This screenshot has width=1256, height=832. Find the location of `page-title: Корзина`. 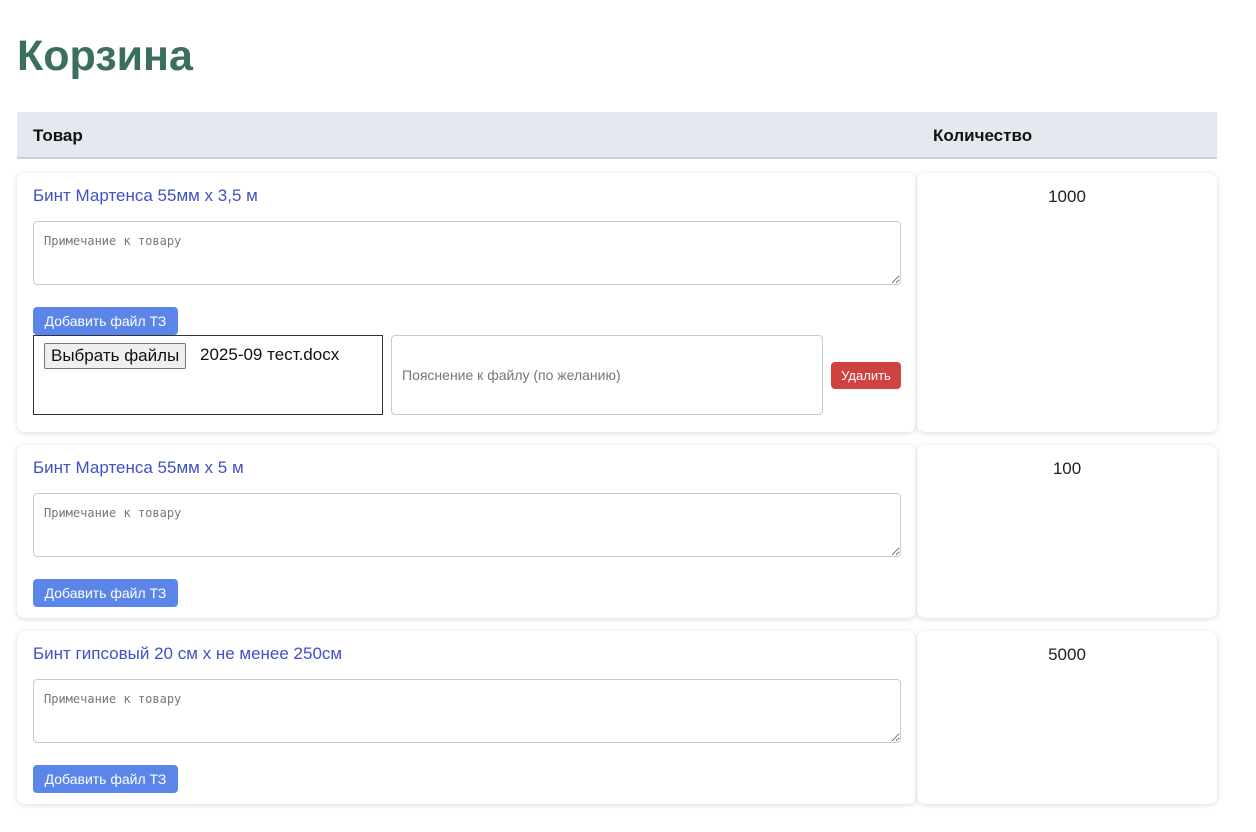

page-title: Корзина is located at coordinates (105, 56).